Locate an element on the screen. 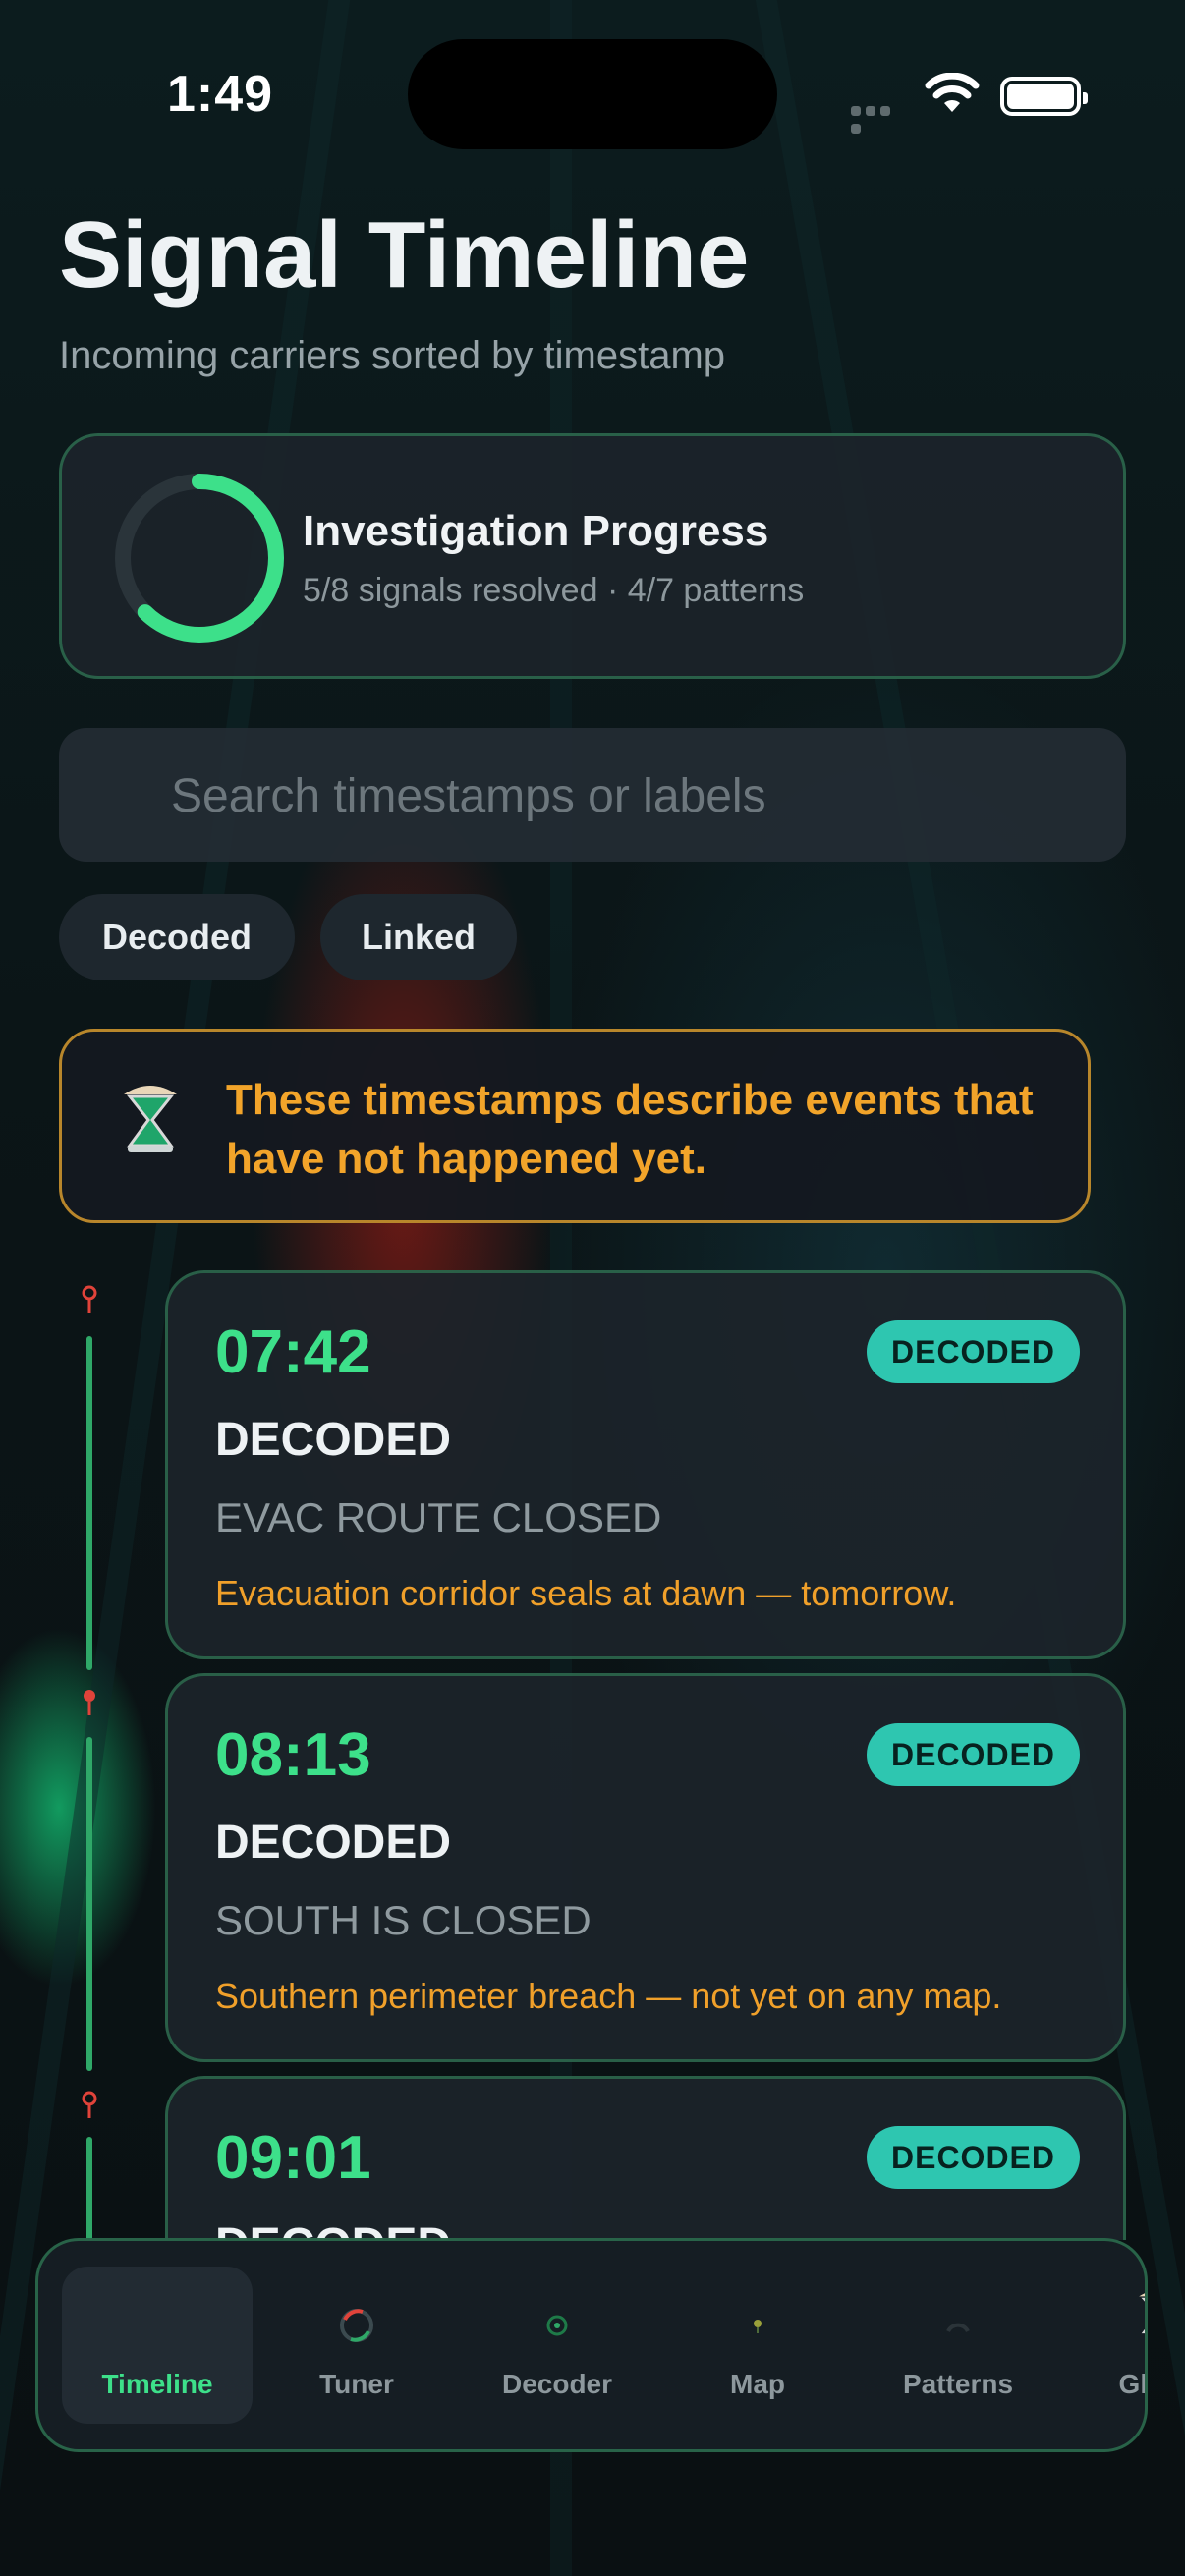 The height and width of the screenshot is (2576, 1185). status-bar: 1:49 is located at coordinates (592, 74).